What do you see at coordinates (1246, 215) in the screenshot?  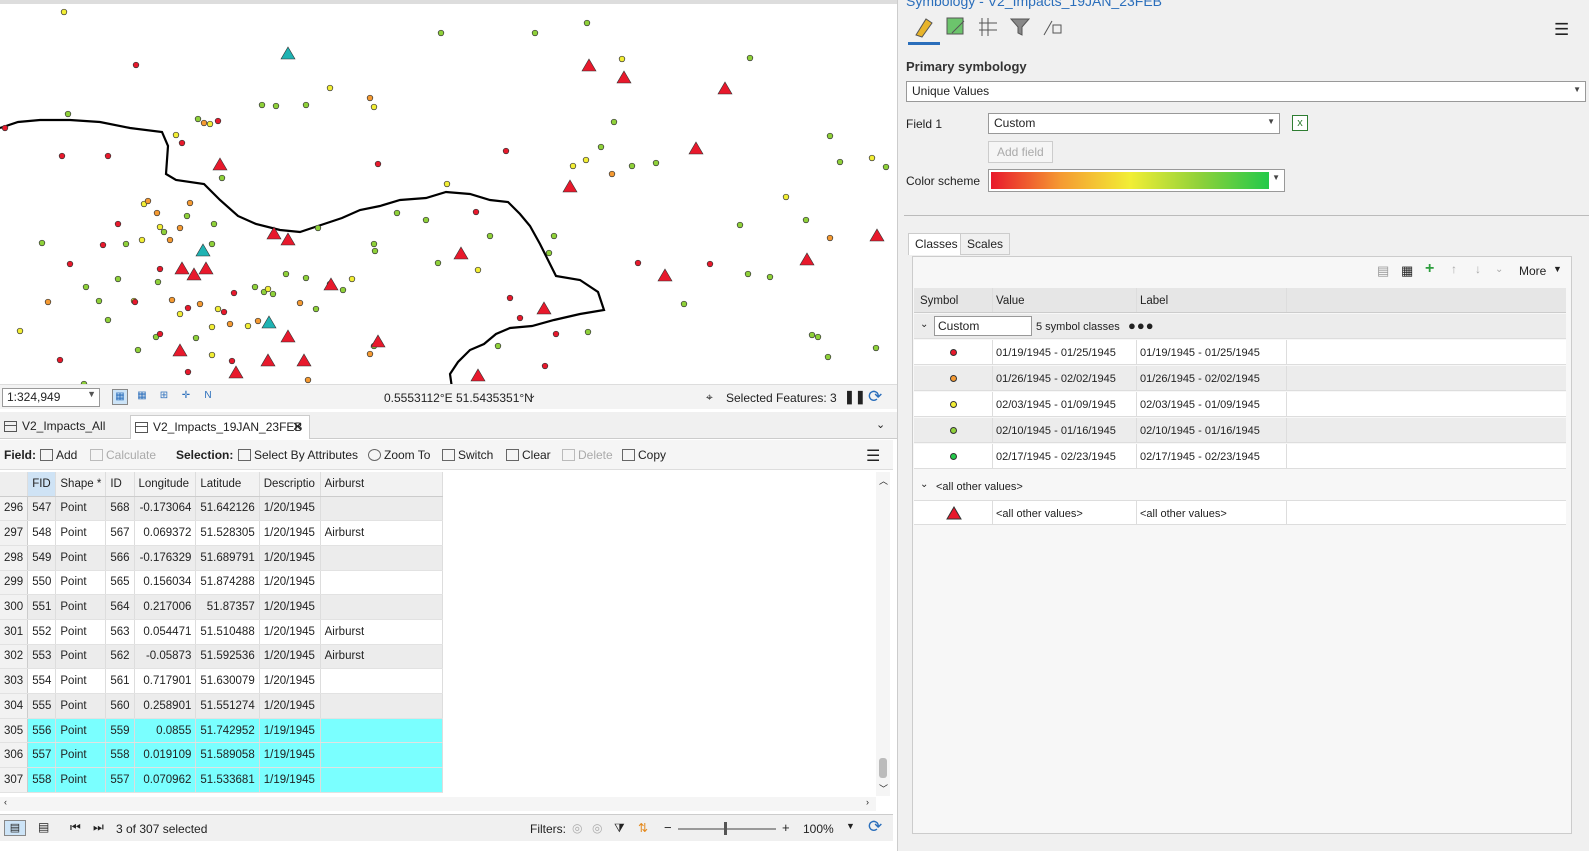 I see `pane-splitter` at bounding box center [1246, 215].